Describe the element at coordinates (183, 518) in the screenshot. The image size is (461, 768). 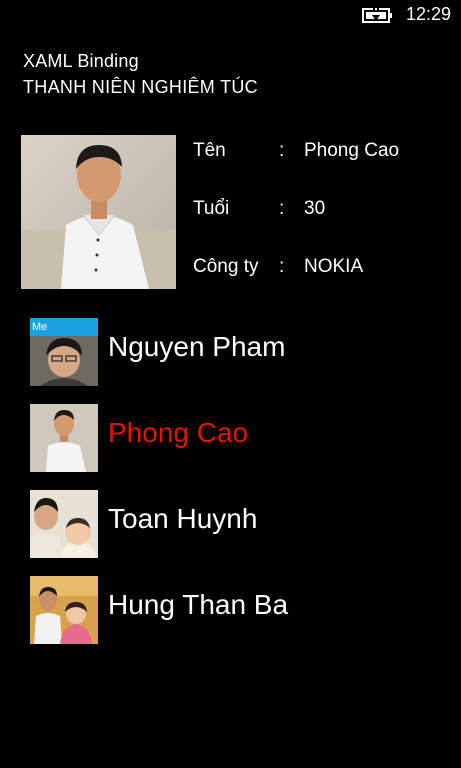
I see `person-name: Toan Huynh` at that location.